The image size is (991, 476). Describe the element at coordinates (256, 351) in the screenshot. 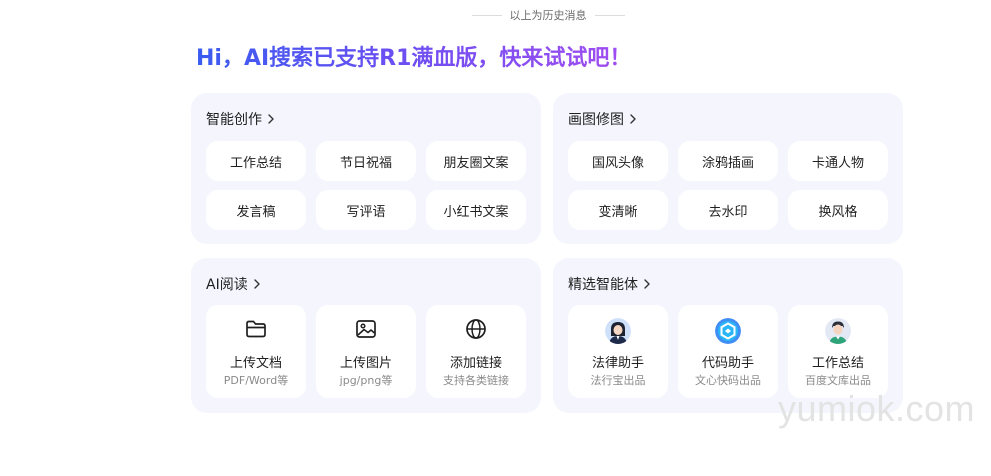

I see `card-upload-document: 上传文档 PDF/Word等` at that location.